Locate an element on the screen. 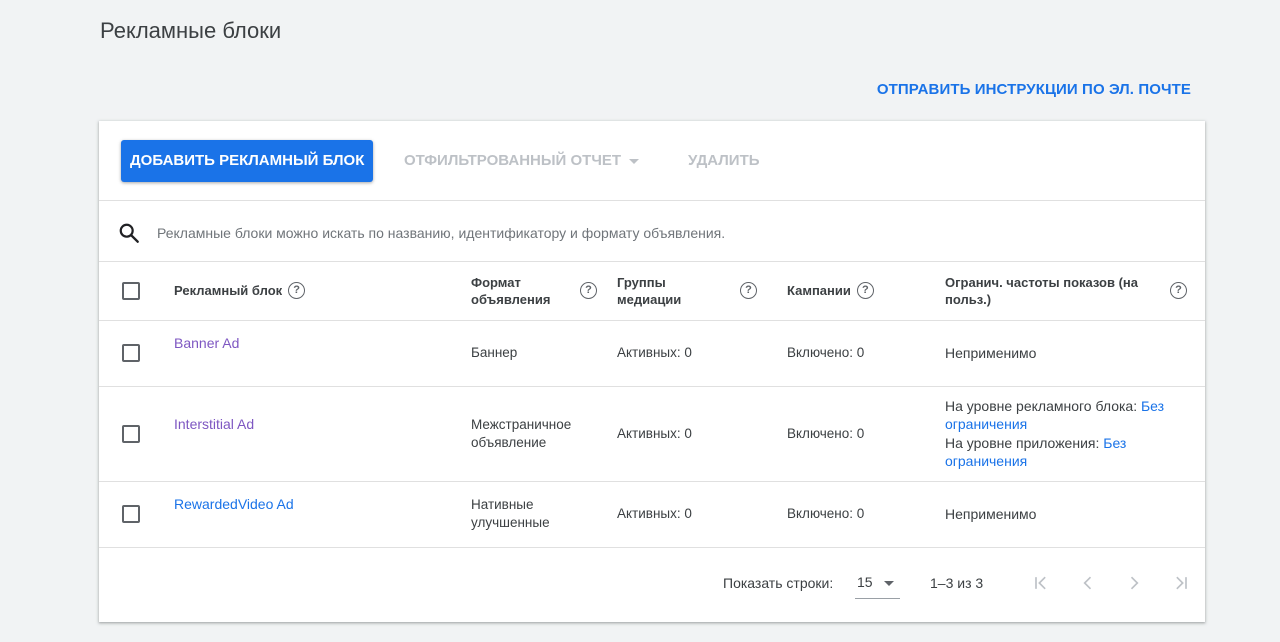 Image resolution: width=1280 pixels, height=642 pixels. last-page-icon is located at coordinates (1181, 583).